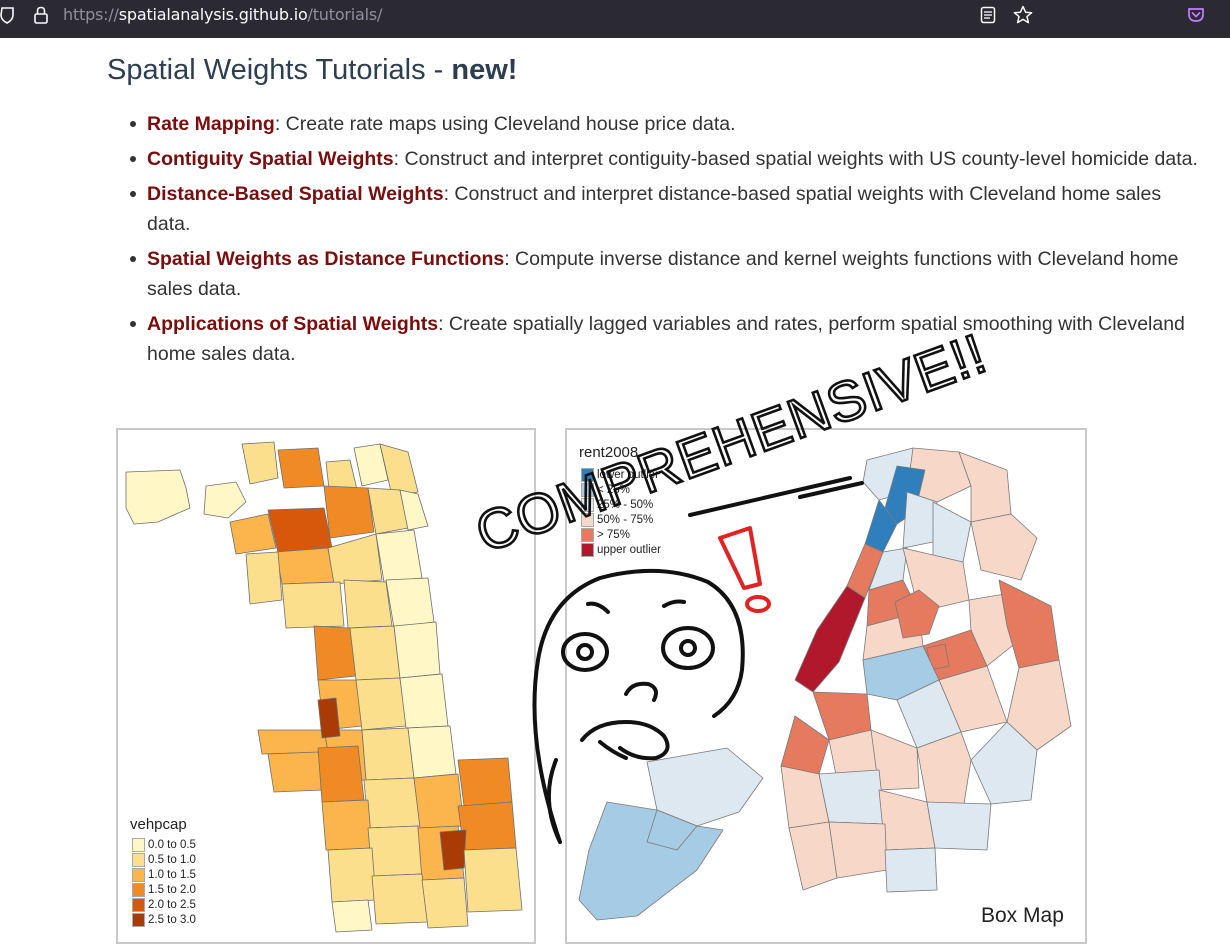  What do you see at coordinates (1022, 915) in the screenshot?
I see `map-caption: Box Map` at bounding box center [1022, 915].